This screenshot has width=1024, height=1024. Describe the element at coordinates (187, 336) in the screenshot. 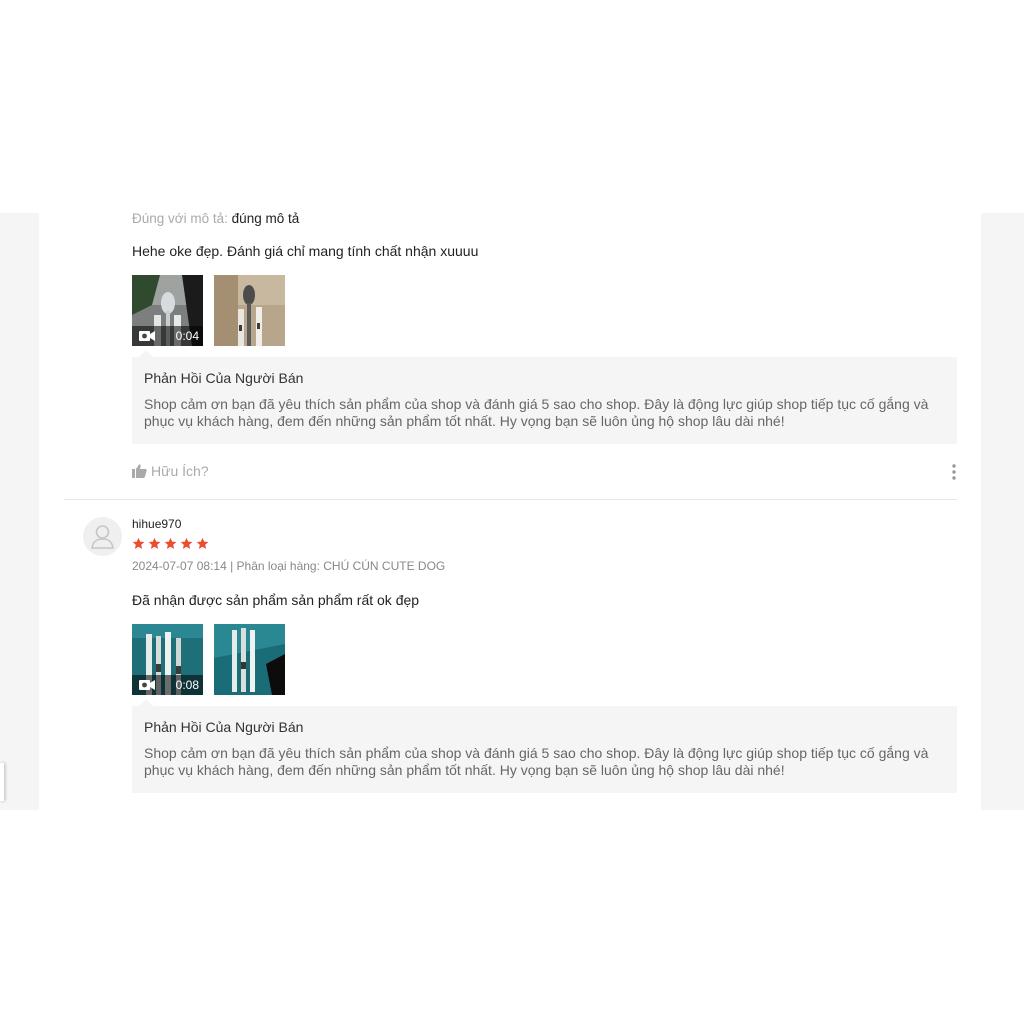

I see `video-duration: 0:04` at that location.